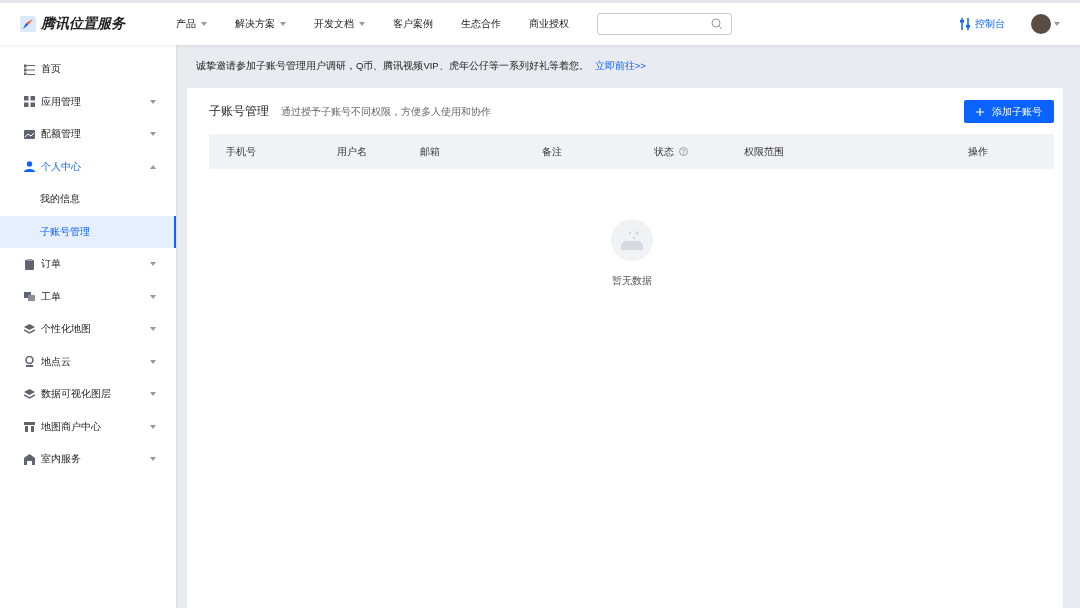 This screenshot has height=608, width=1080. Describe the element at coordinates (29, 427) in the screenshot. I see `storefront-icon` at that location.